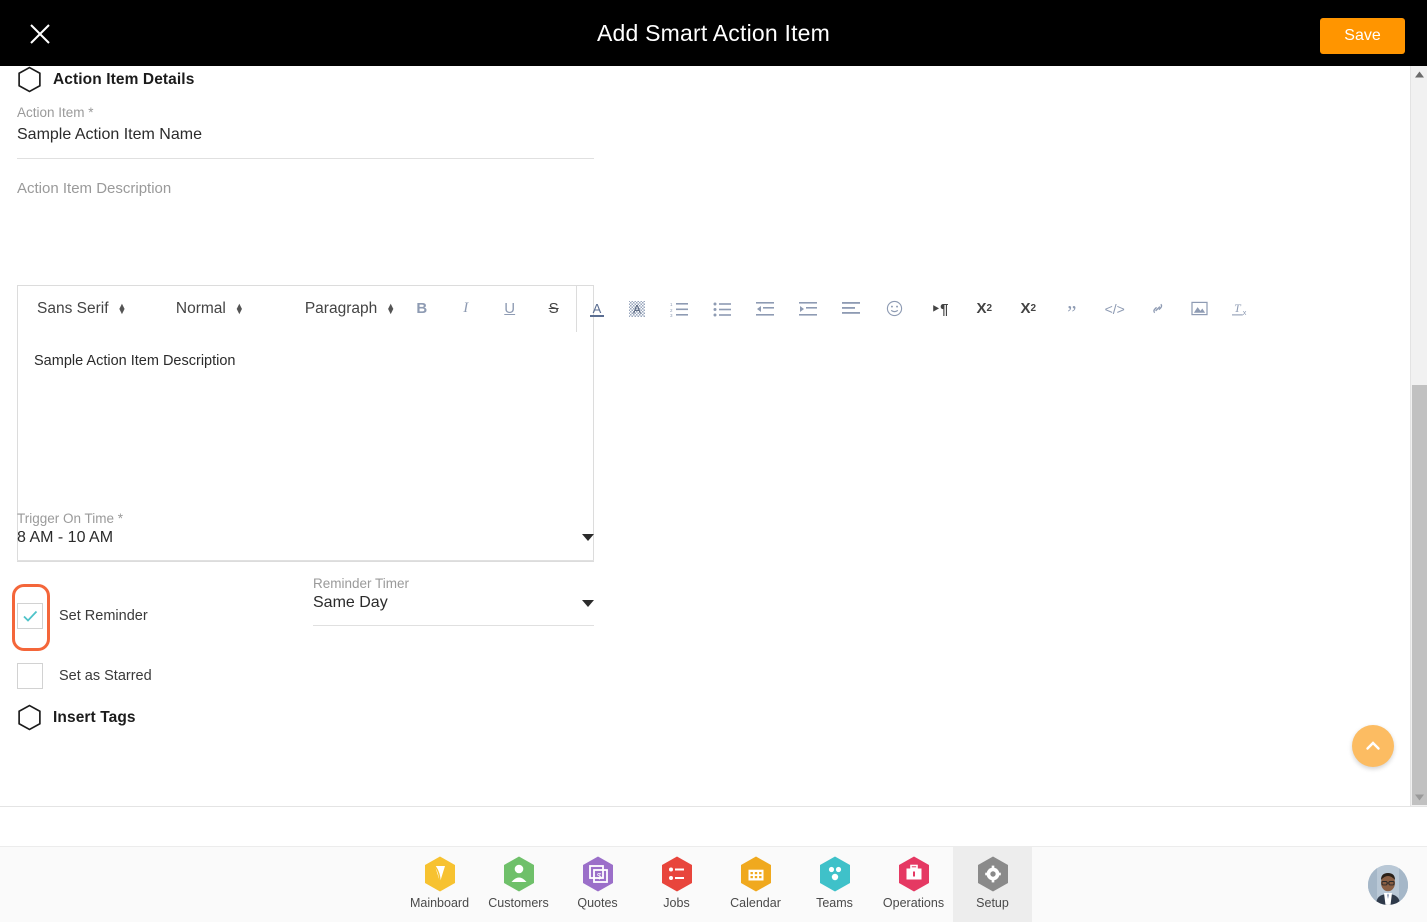  Describe the element at coordinates (201, 308) in the screenshot. I see `font-size-select: Normal ▲ ▼` at that location.